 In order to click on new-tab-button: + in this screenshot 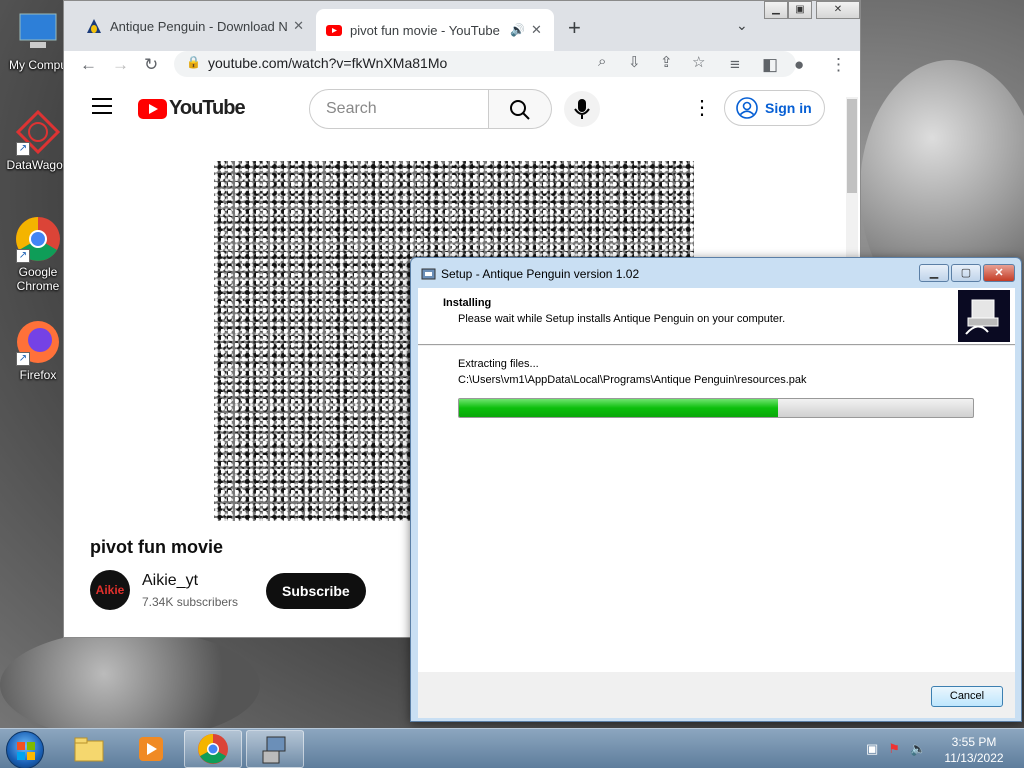, I will do `click(574, 28)`.